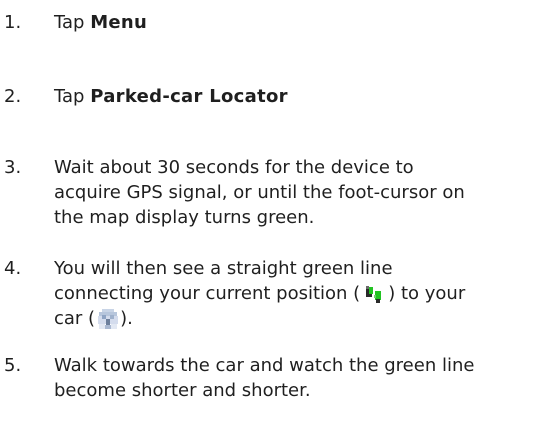  What do you see at coordinates (295, 318) in the screenshot?
I see `step-line: car ( ).` at bounding box center [295, 318].